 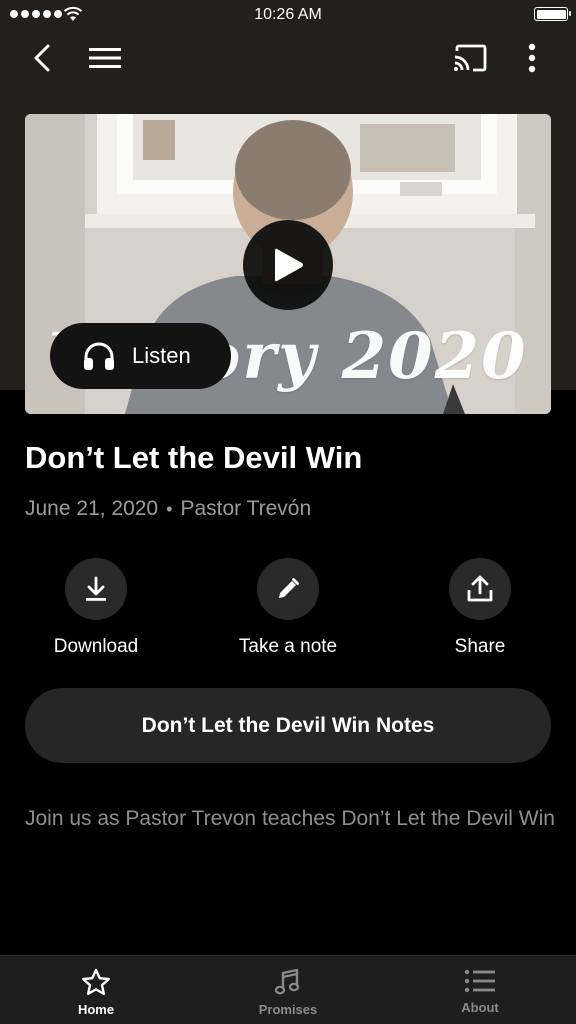 I want to click on share-button, so click(x=480, y=589).